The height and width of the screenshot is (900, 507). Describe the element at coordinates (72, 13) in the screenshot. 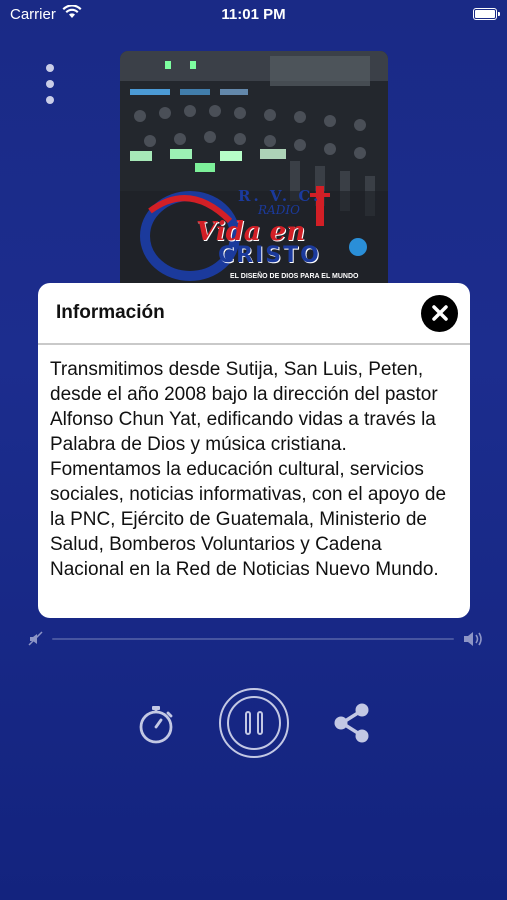

I see `wifi-icon` at that location.